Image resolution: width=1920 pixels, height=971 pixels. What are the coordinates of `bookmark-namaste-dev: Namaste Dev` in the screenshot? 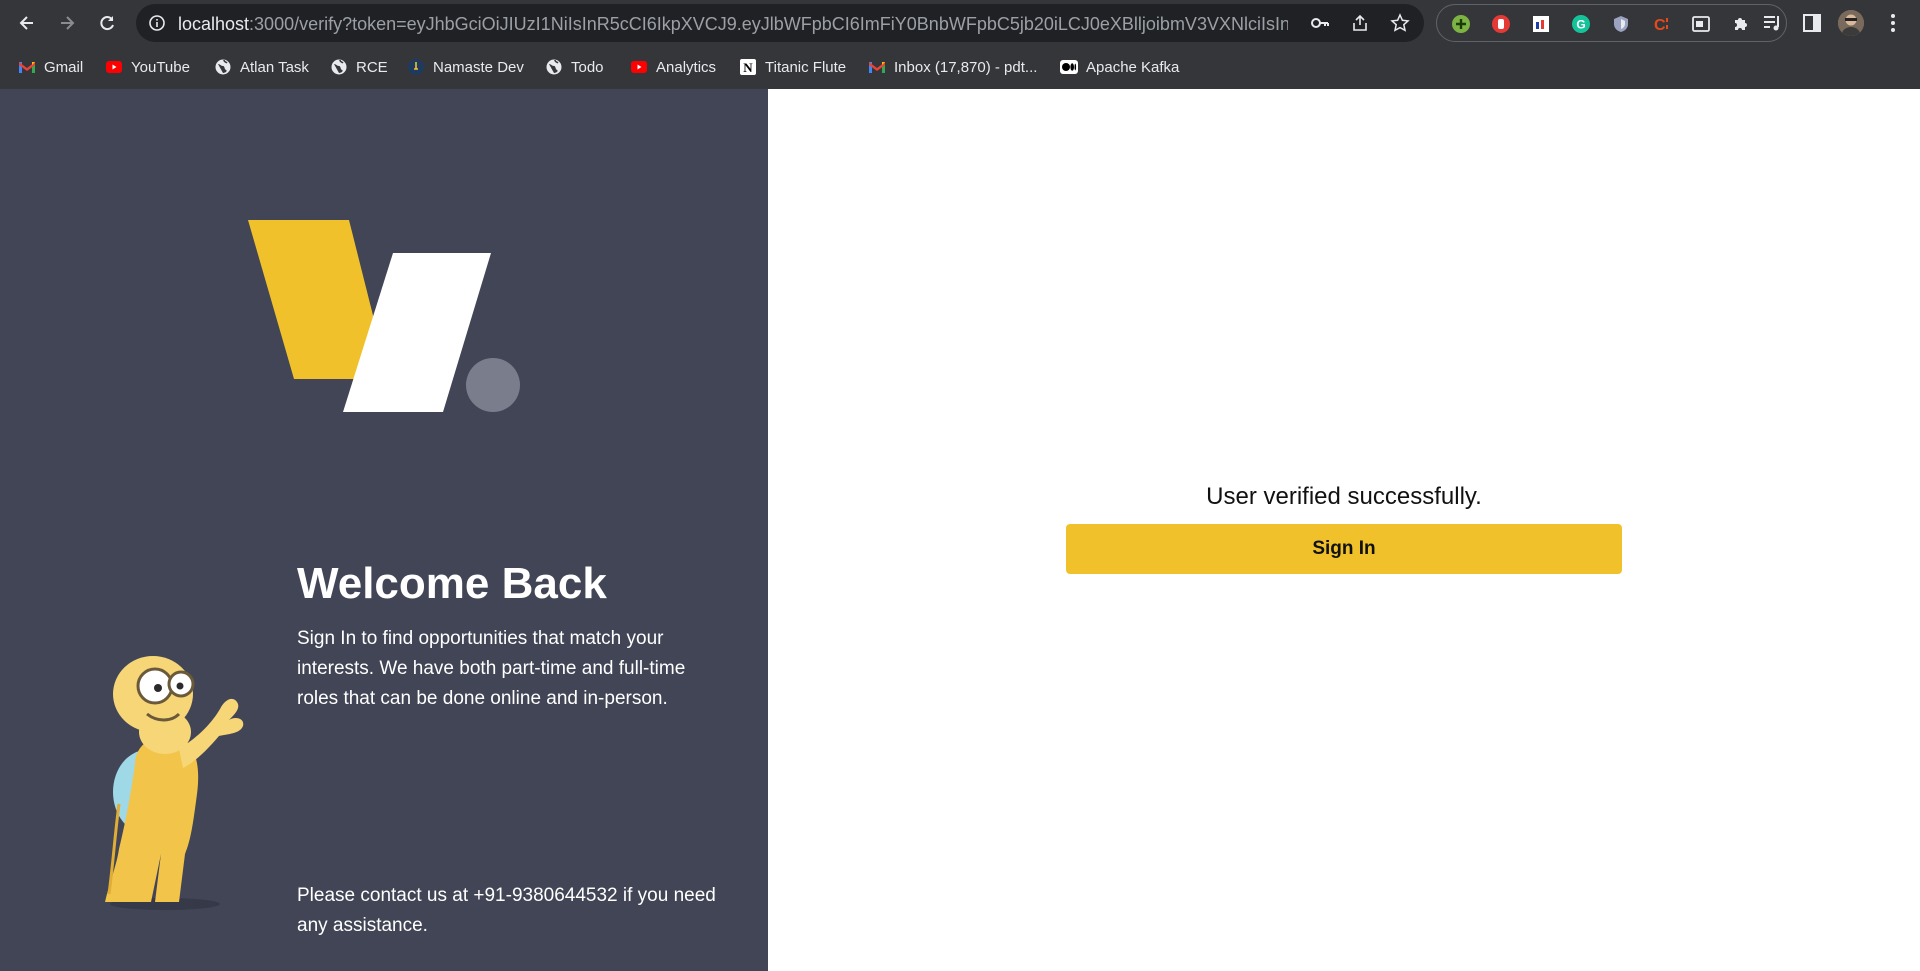 It's located at (465, 67).